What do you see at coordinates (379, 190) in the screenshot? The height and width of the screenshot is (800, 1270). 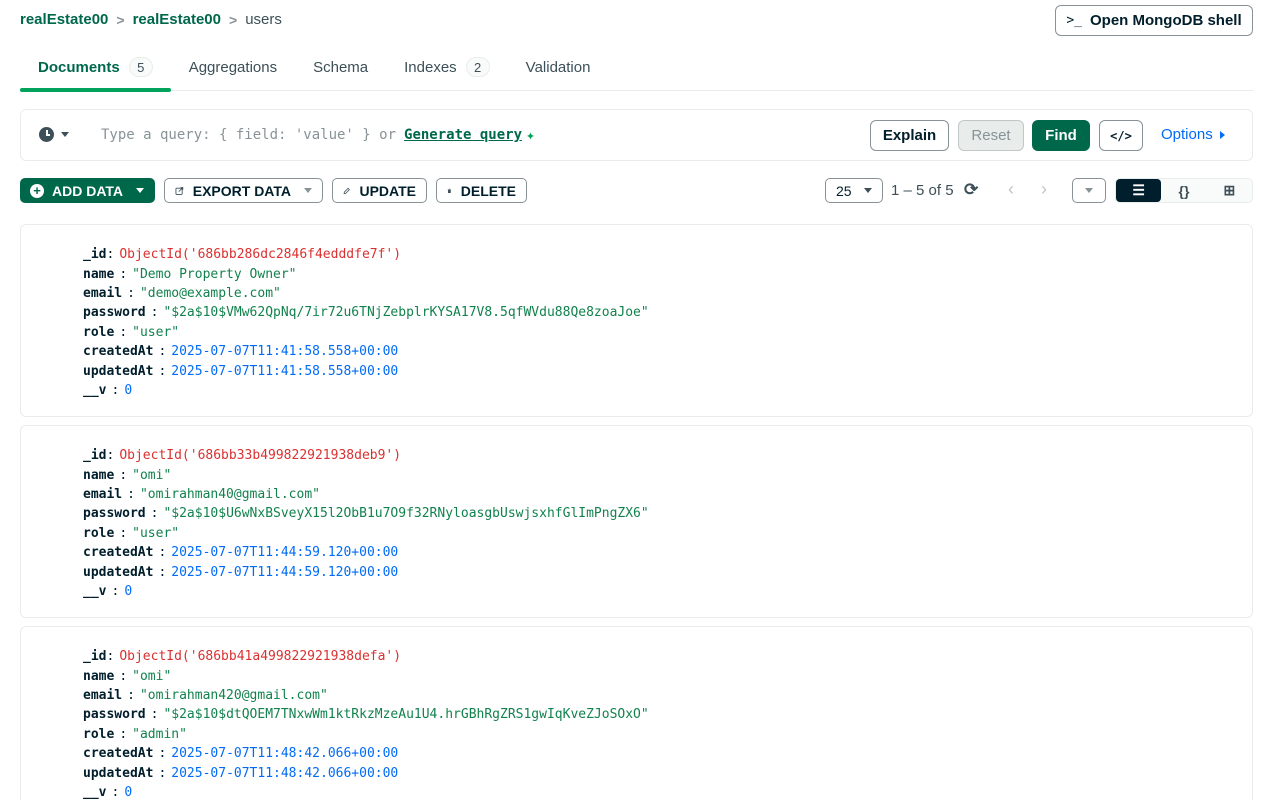 I see `update-button: UPDATE` at bounding box center [379, 190].